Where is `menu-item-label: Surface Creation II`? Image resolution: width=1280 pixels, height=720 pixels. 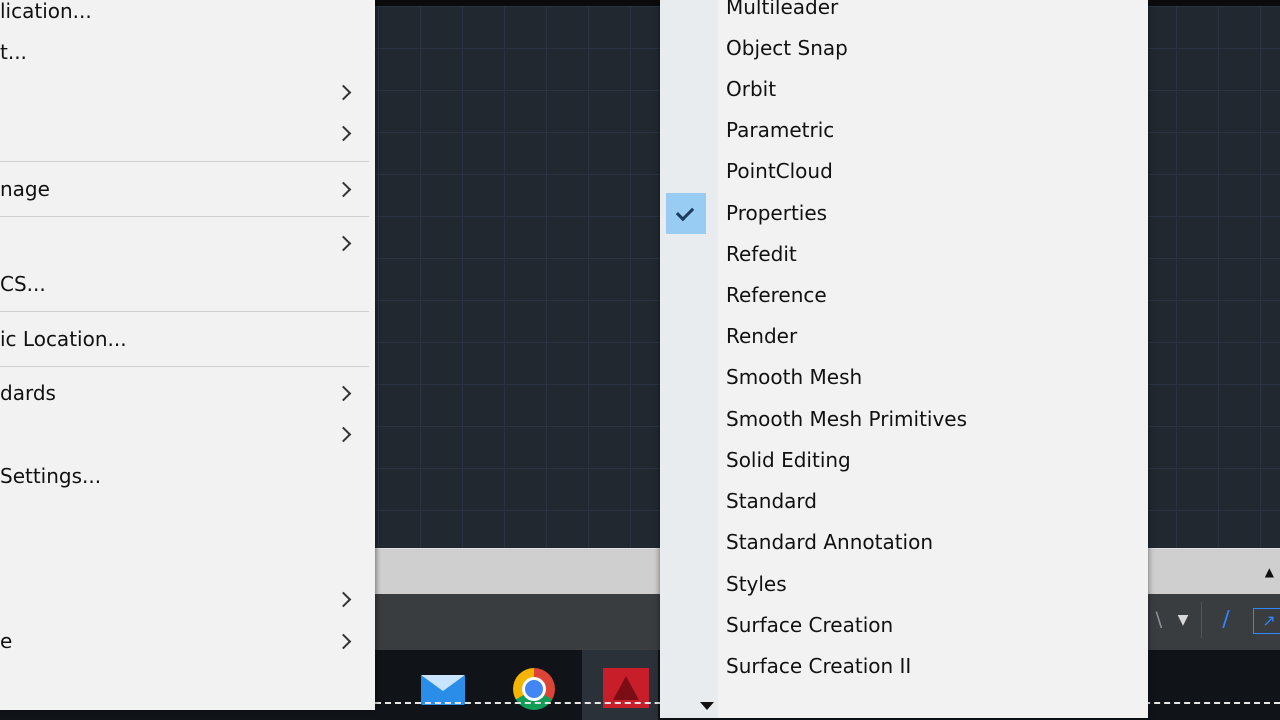
menu-item-label: Surface Creation II is located at coordinates (819, 666).